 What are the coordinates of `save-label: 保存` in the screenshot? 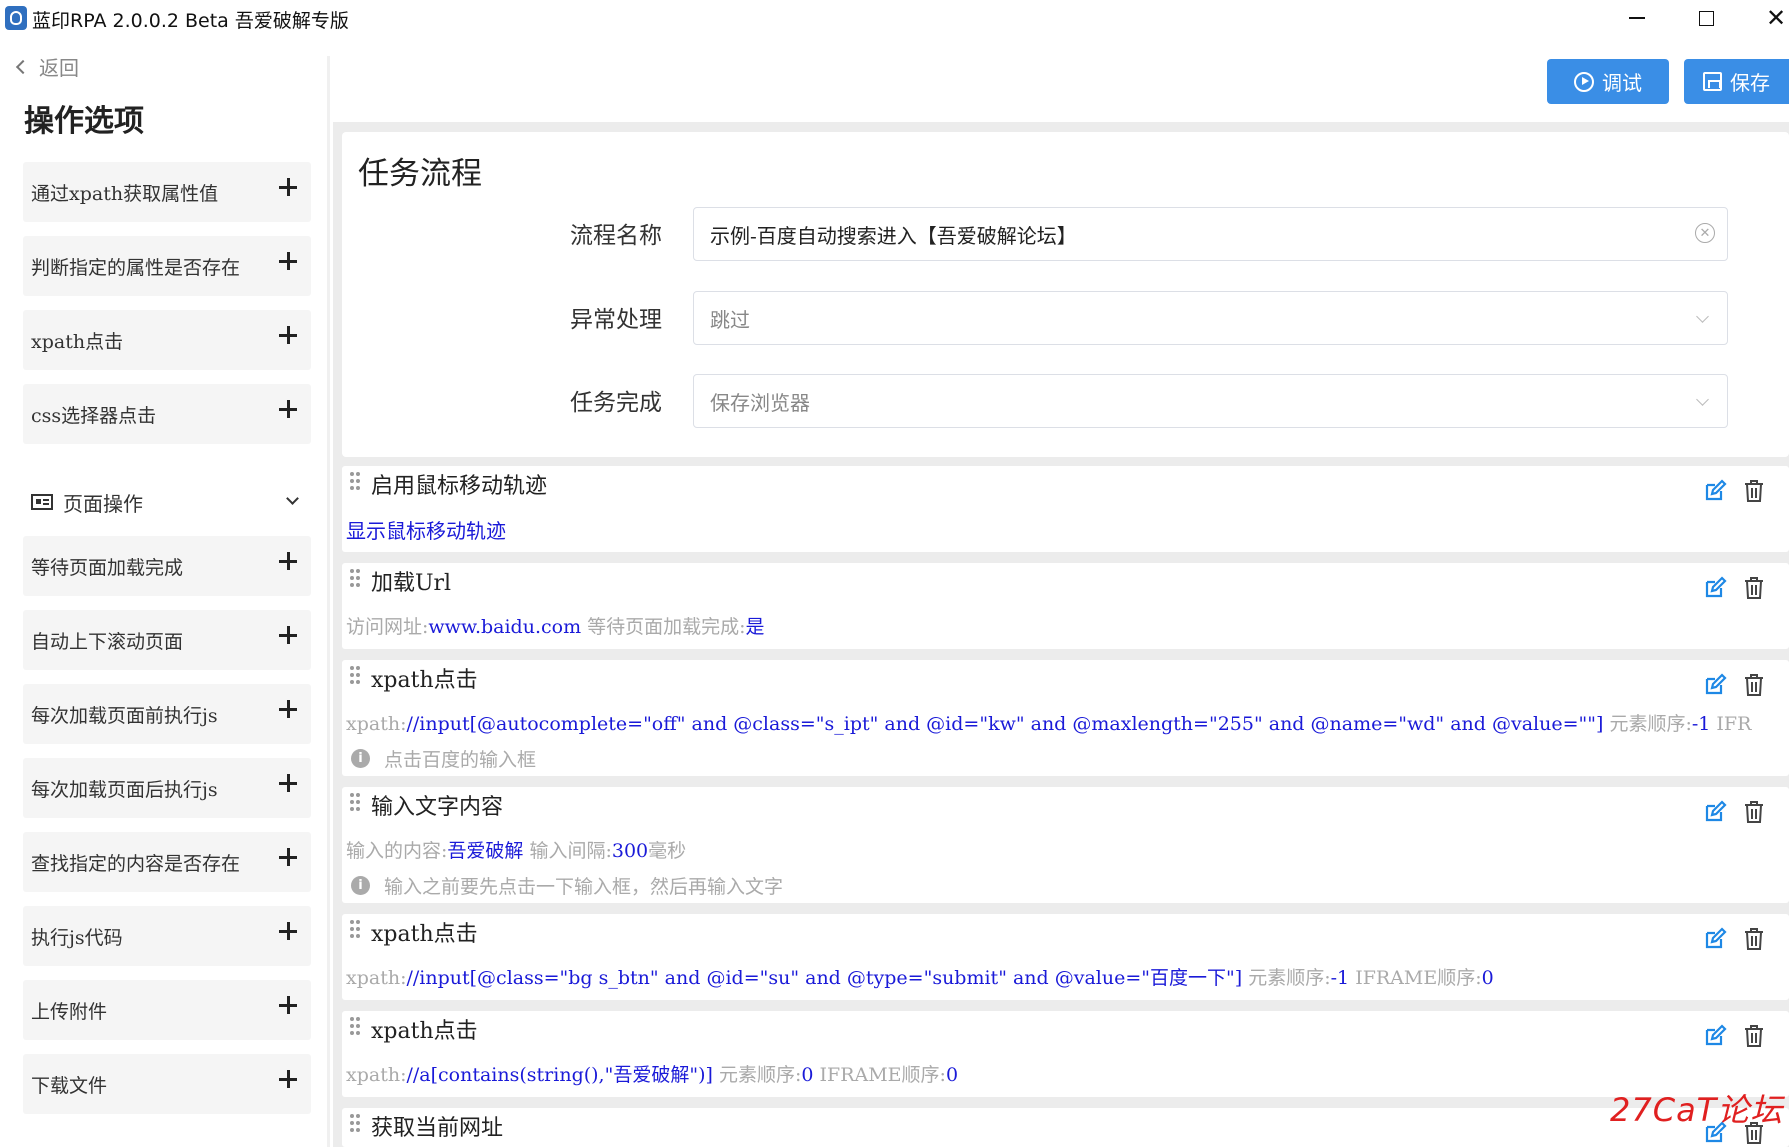 It's located at (1750, 83).